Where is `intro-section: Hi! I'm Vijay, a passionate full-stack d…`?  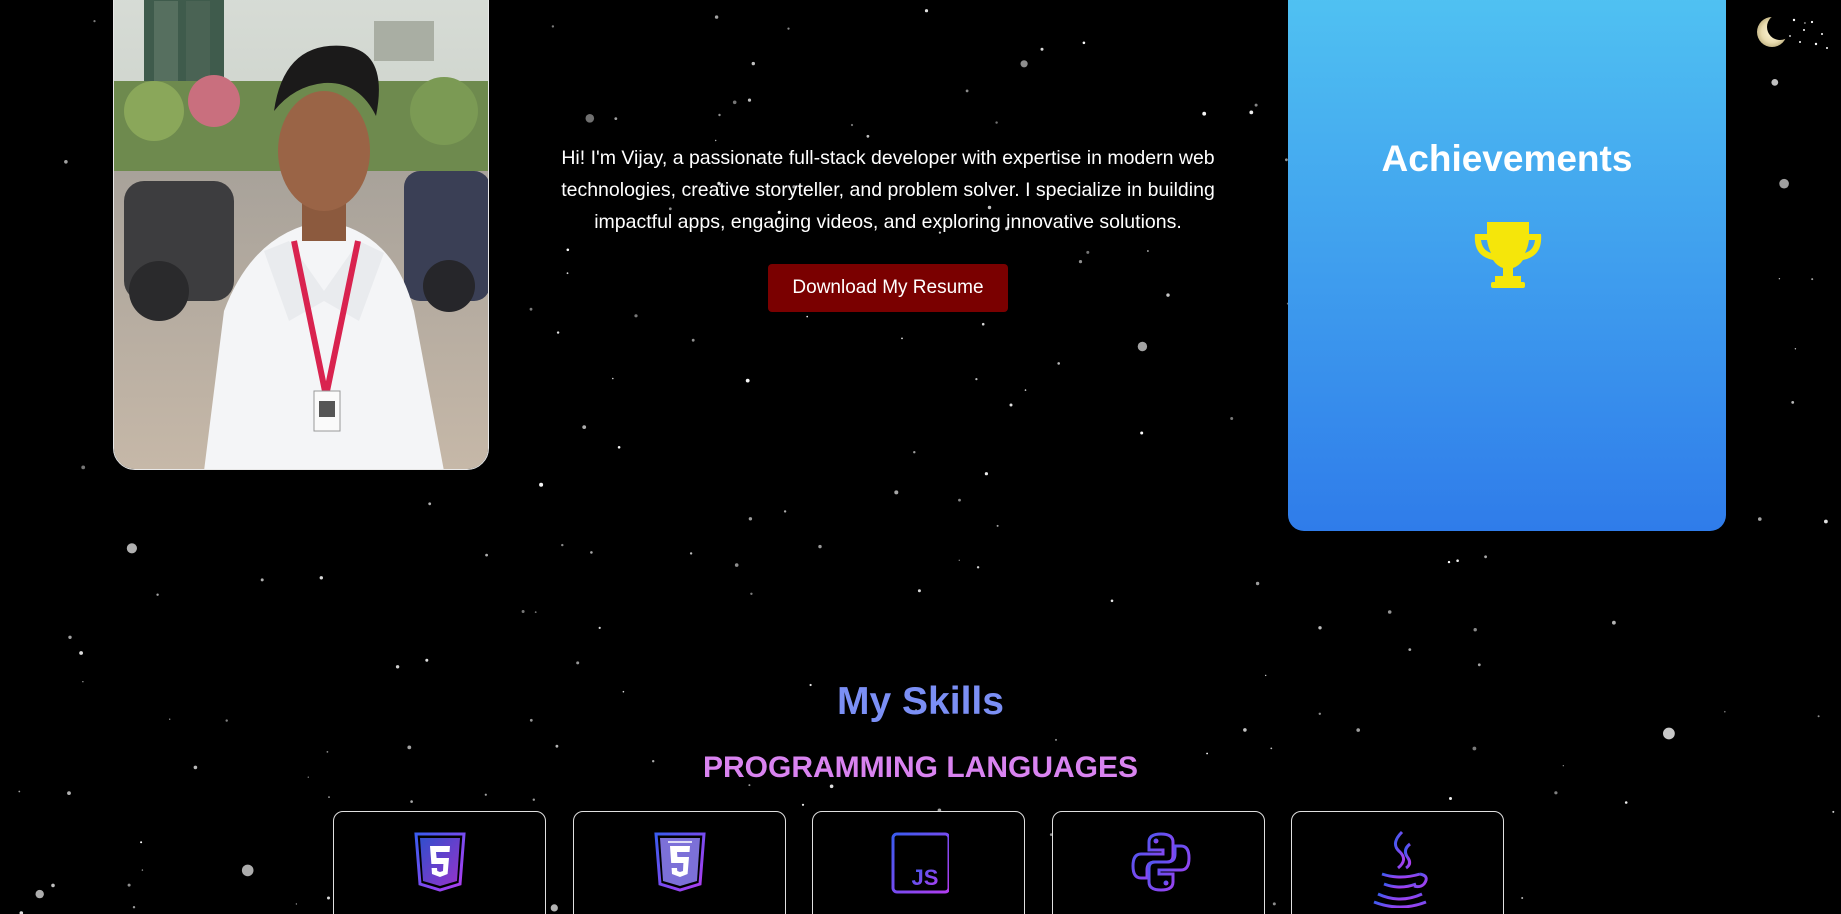 intro-section: Hi! I'm Vijay, a passionate full-stack d… is located at coordinates (888, 227).